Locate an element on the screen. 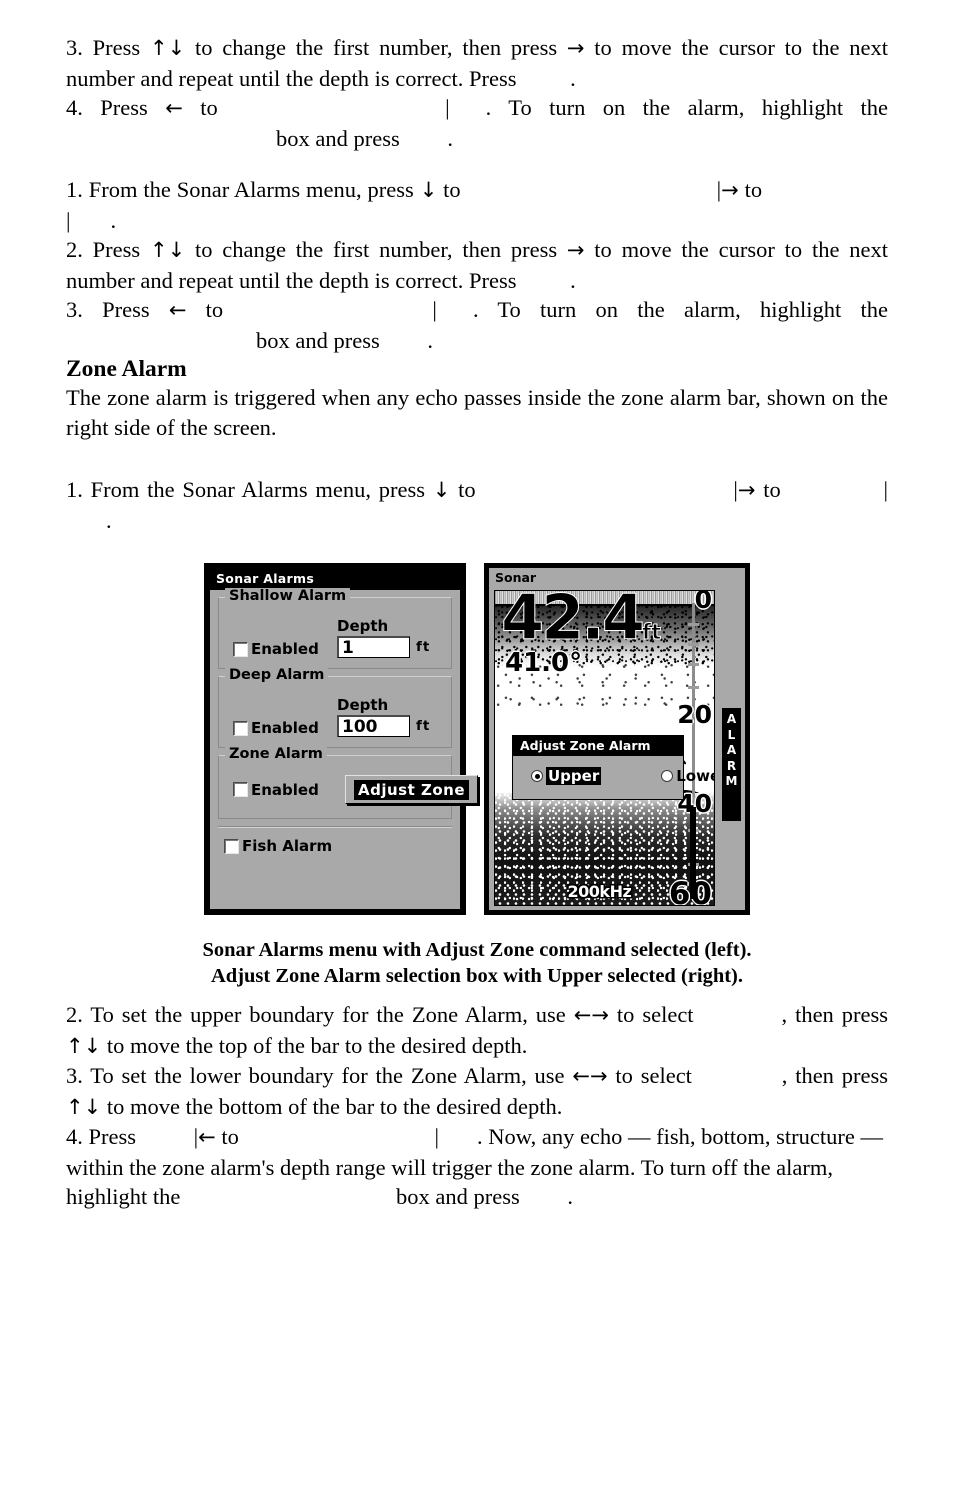 The width and height of the screenshot is (954, 1487). caption-gap is located at coordinates (477, 994).